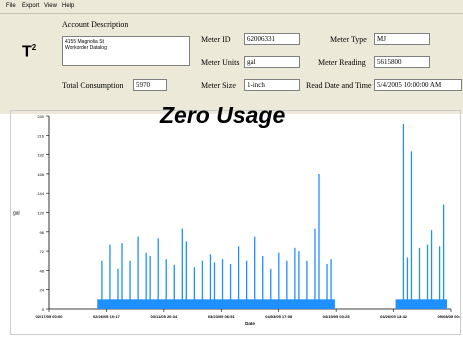  I want to click on total-consumption-label: Total Consumption, so click(93, 85).